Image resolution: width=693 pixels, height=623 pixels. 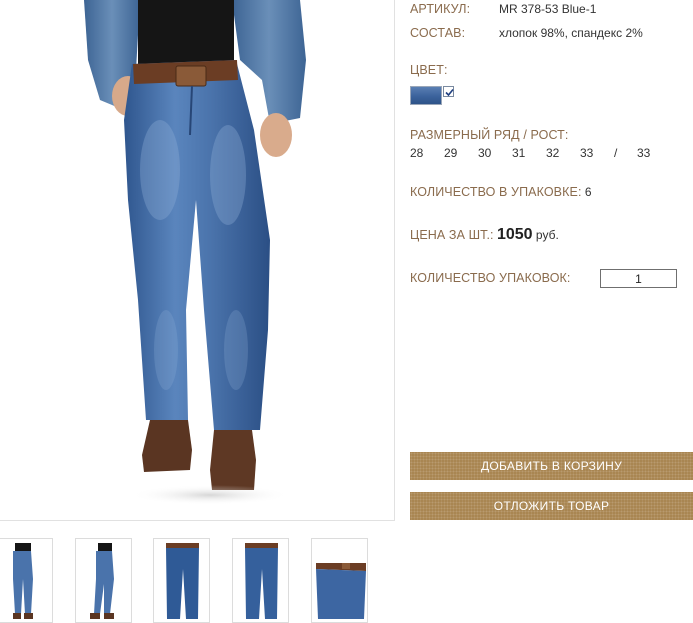 I want to click on packs-row: КОЛИЧЕСТВО УПАКОВОК:, so click(x=490, y=278).